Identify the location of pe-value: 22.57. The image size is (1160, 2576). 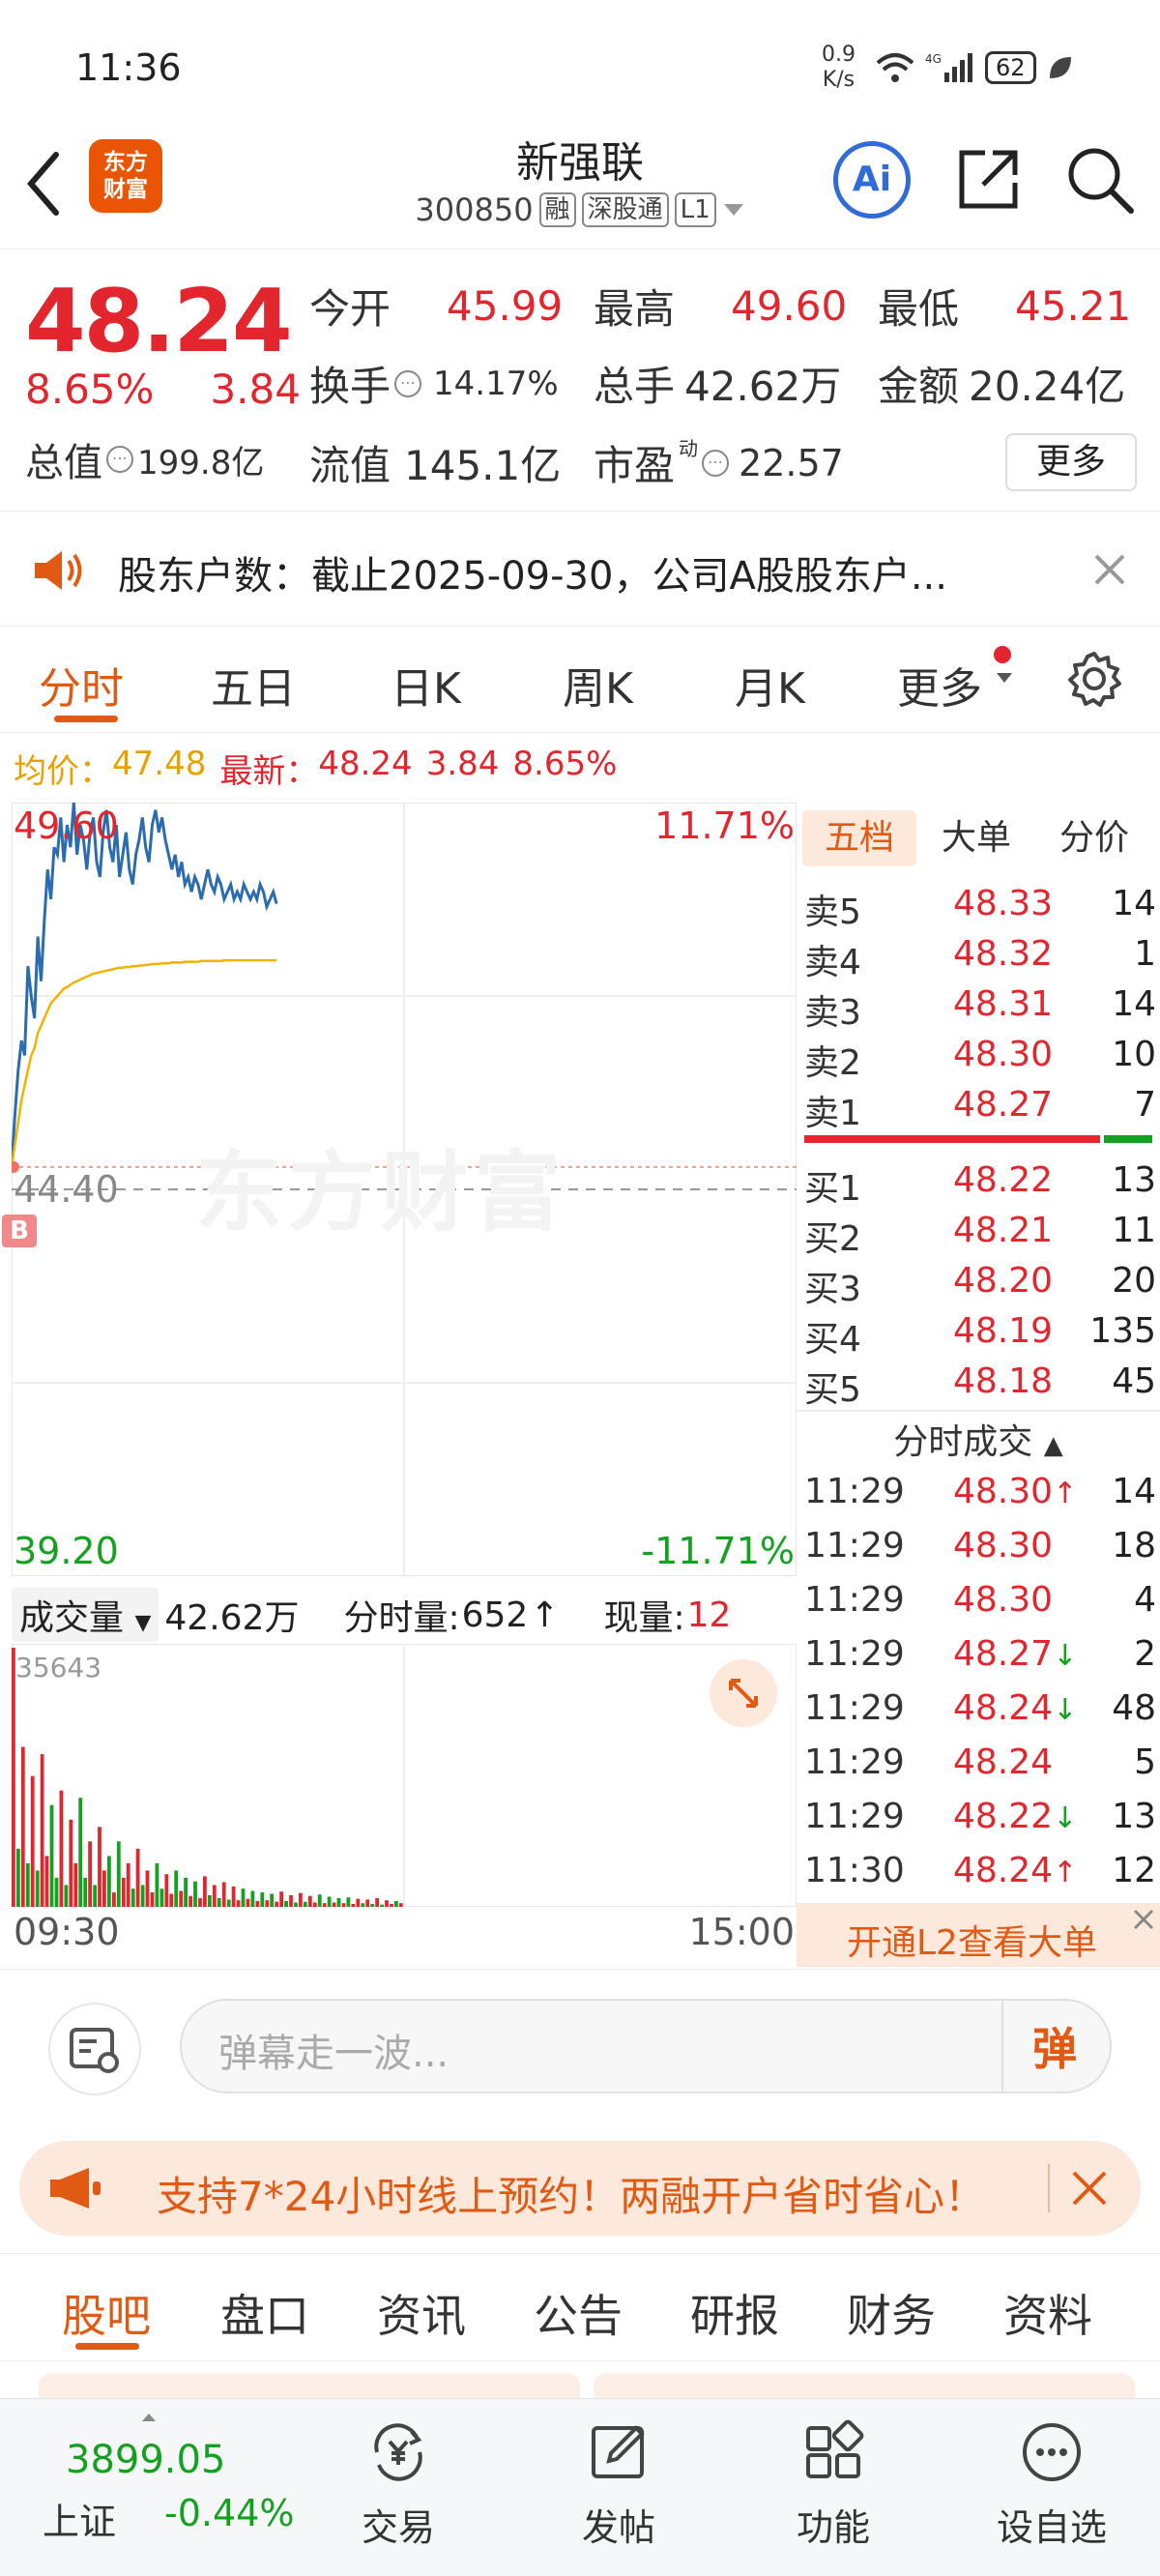
(792, 462).